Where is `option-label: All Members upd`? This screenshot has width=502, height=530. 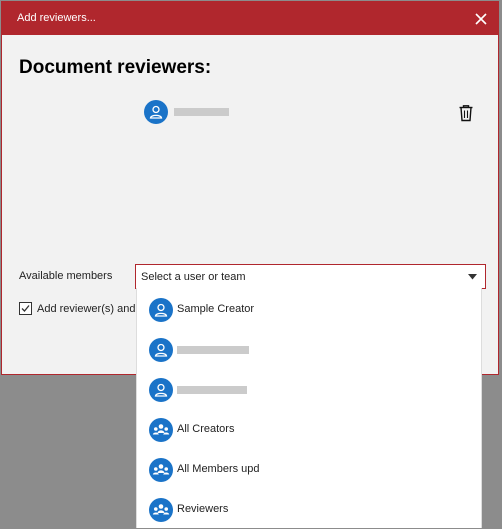 option-label: All Members upd is located at coordinates (218, 469).